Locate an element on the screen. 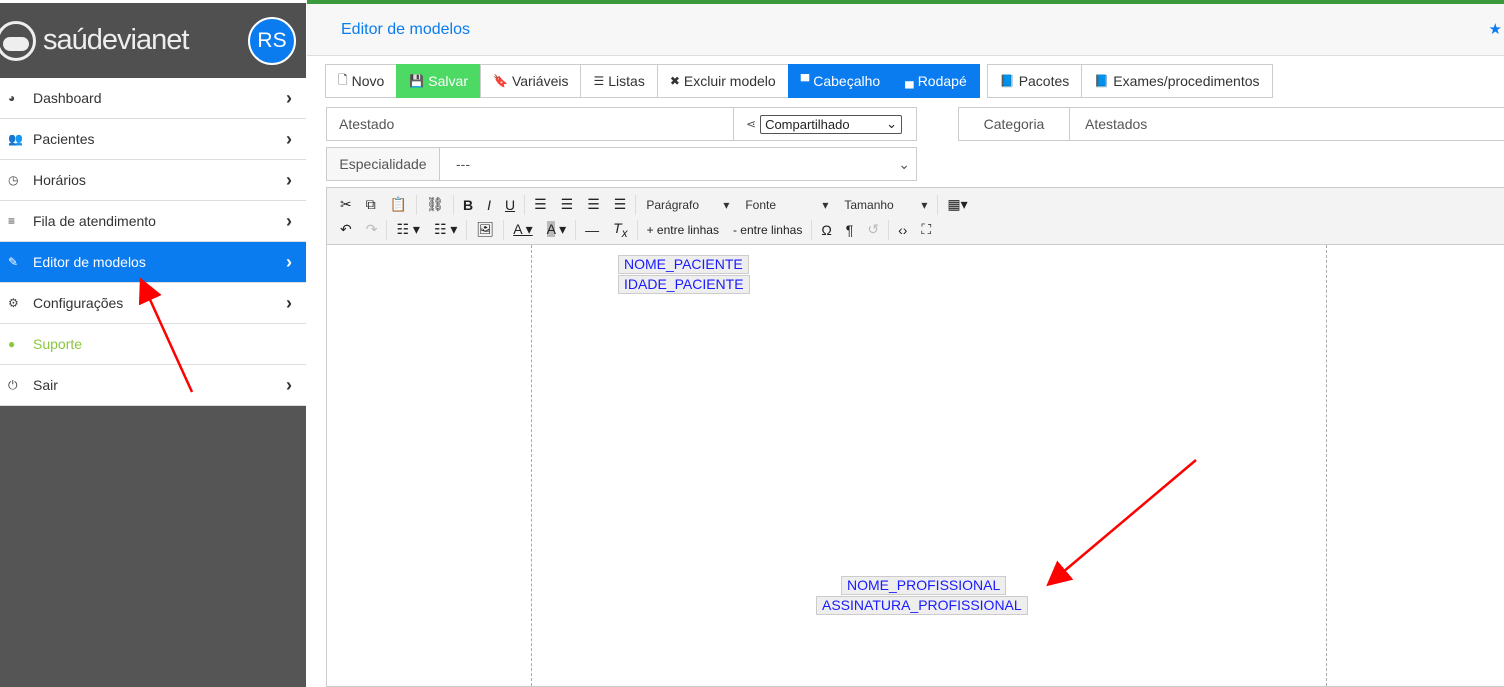  chat-icon: ● is located at coordinates (12, 344).